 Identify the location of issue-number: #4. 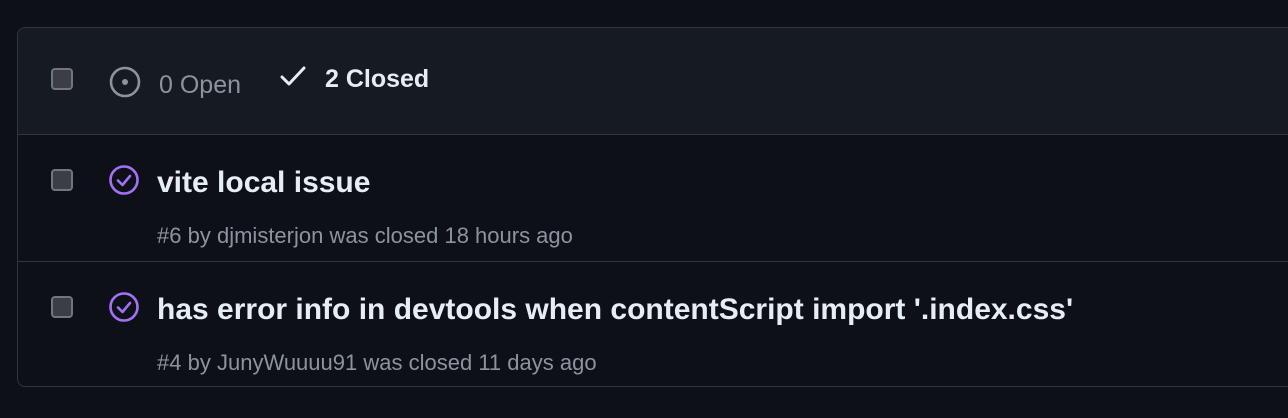
(169, 362).